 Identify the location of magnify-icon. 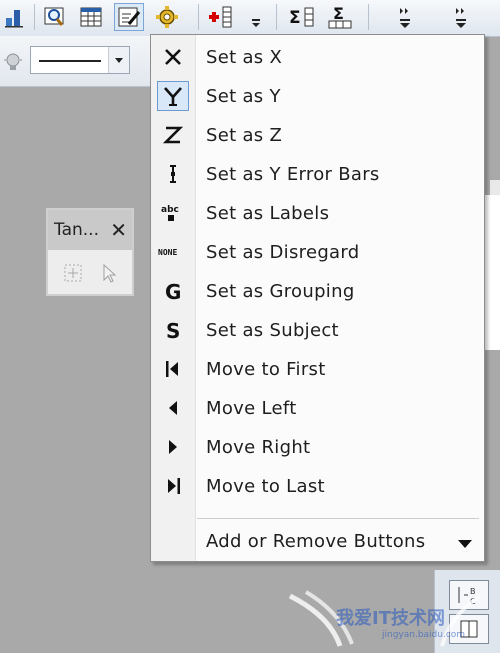
(55, 17).